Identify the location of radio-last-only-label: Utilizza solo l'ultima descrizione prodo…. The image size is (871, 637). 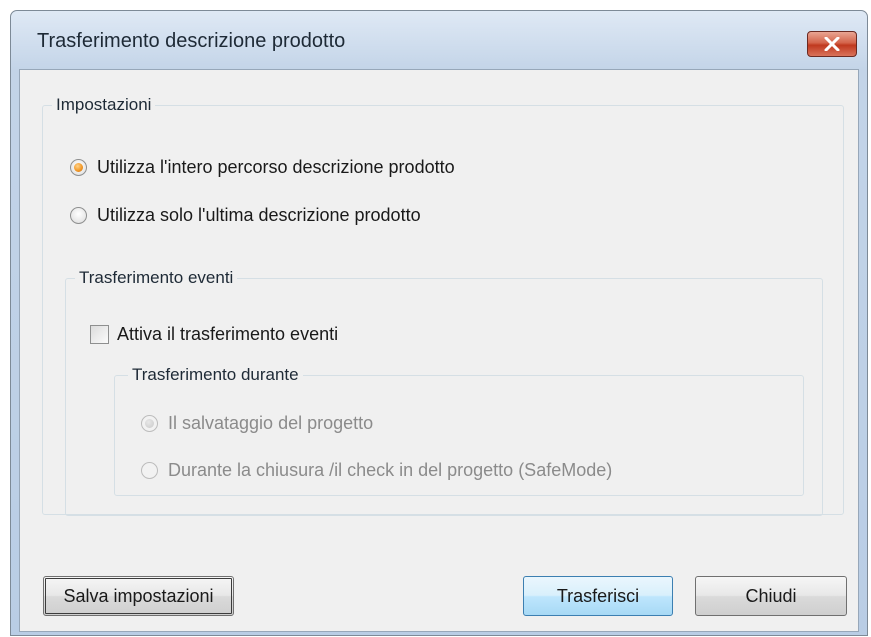
(259, 215).